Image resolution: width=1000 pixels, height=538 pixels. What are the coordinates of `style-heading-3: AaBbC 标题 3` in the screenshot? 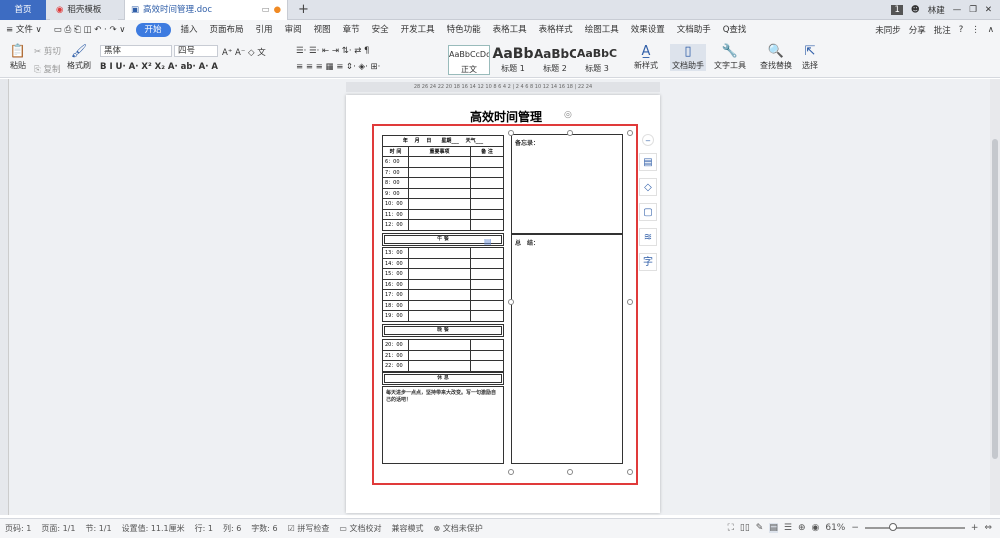 It's located at (597, 60).